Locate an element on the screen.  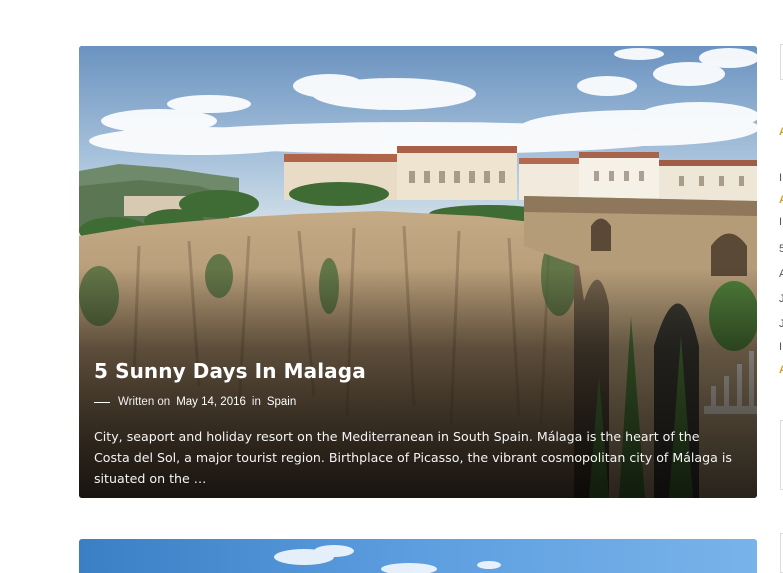
sidebar-partial: A I A I 5 A J J I A is located at coordinates (780, 286).